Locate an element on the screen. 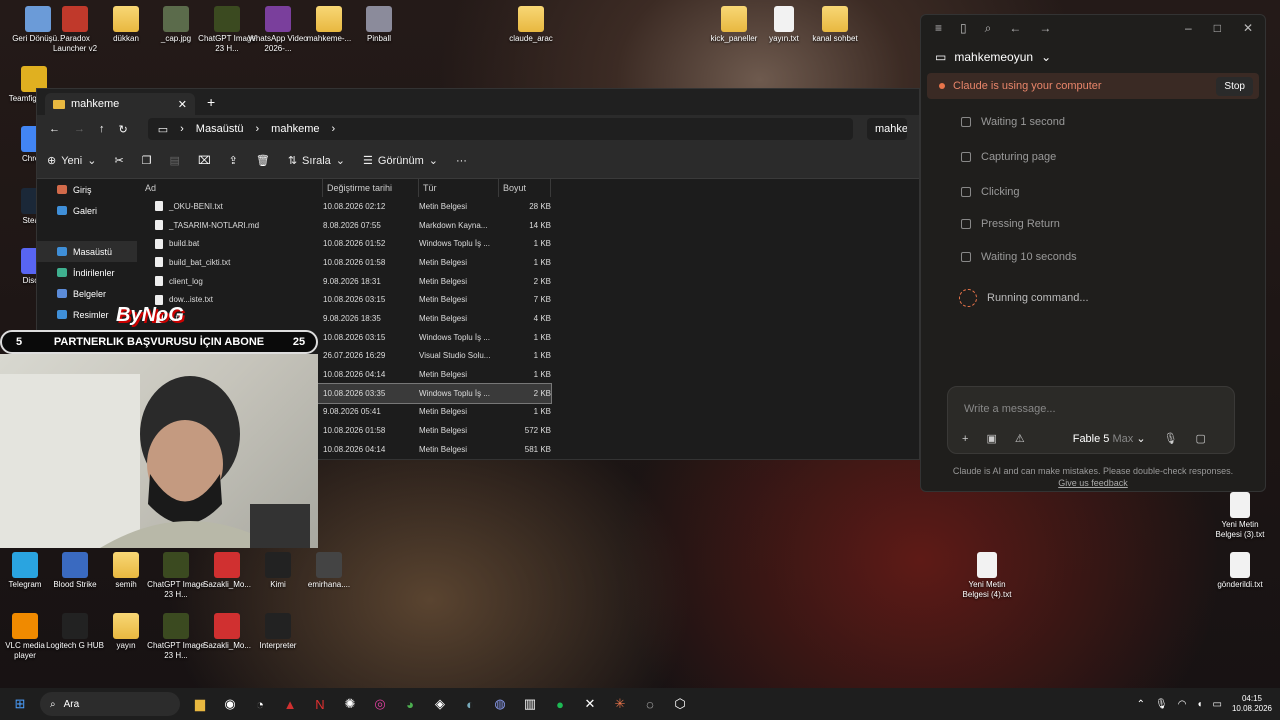 This screenshot has height=720, width=1280. sidebar-item: Masaüstü is located at coordinates (87, 251).